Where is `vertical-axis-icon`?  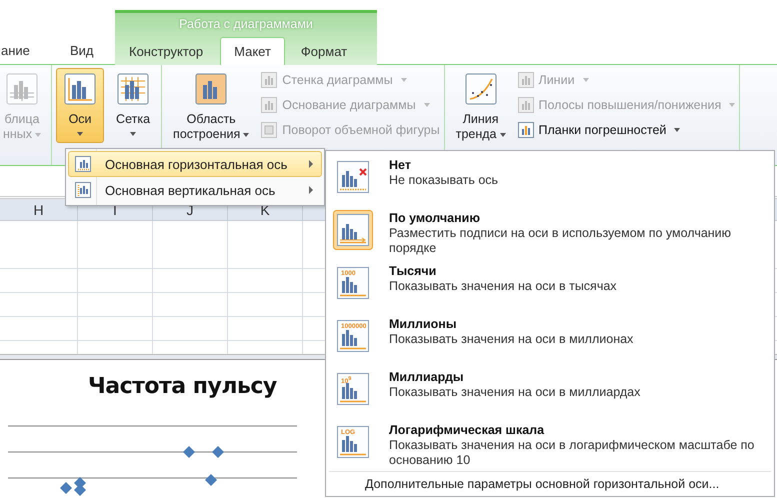 vertical-axis-icon is located at coordinates (83, 190).